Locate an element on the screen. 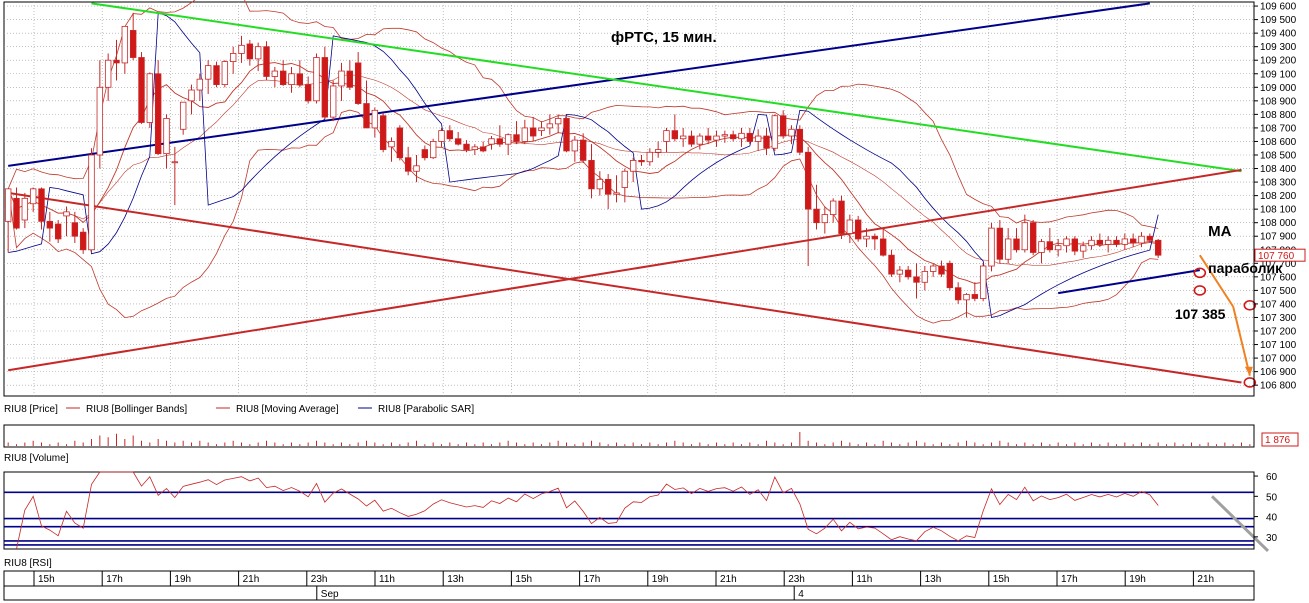 Image resolution: width=1309 pixels, height=603 pixels. price-tick-label: 109 000 is located at coordinates (1278, 88).